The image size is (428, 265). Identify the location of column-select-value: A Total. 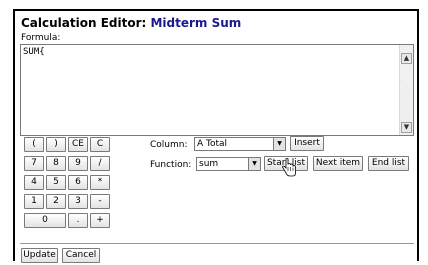
(212, 144).